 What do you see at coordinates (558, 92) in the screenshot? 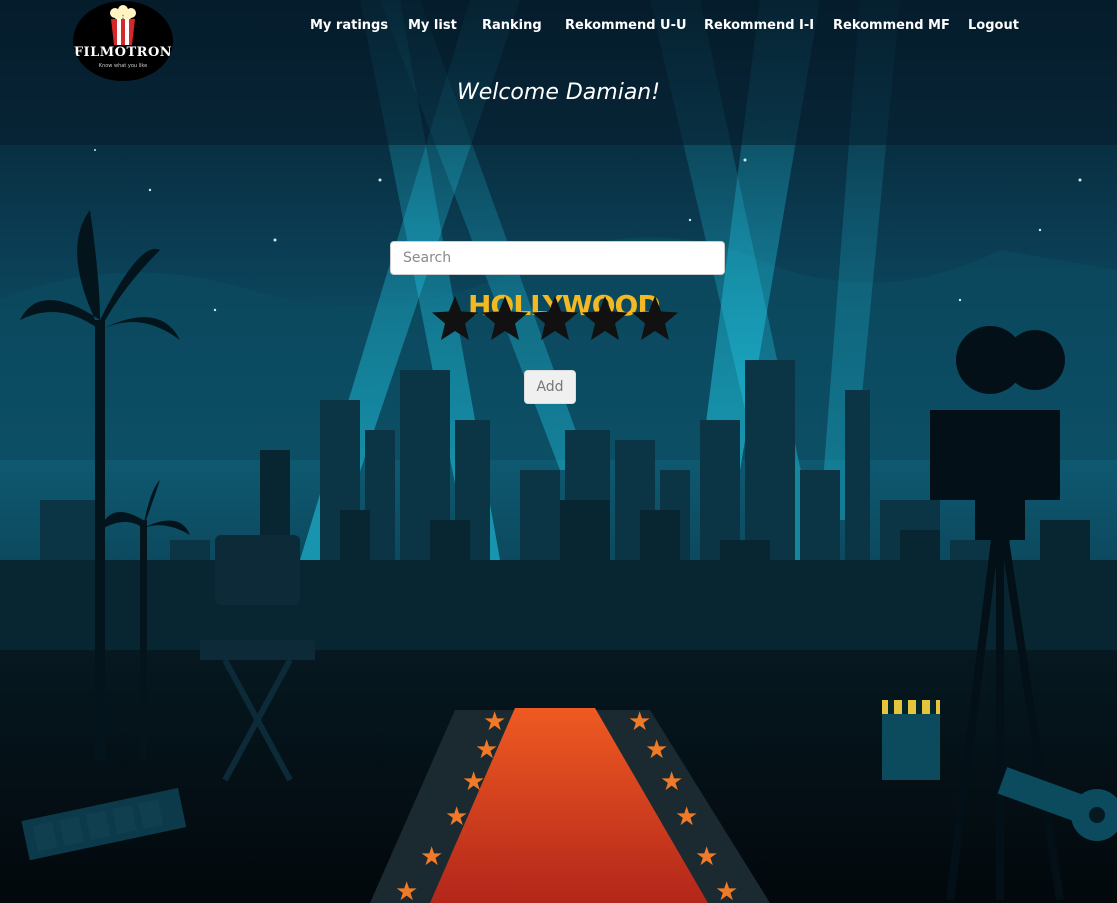
I see `welcome-message: Welcome Damian!` at bounding box center [558, 92].